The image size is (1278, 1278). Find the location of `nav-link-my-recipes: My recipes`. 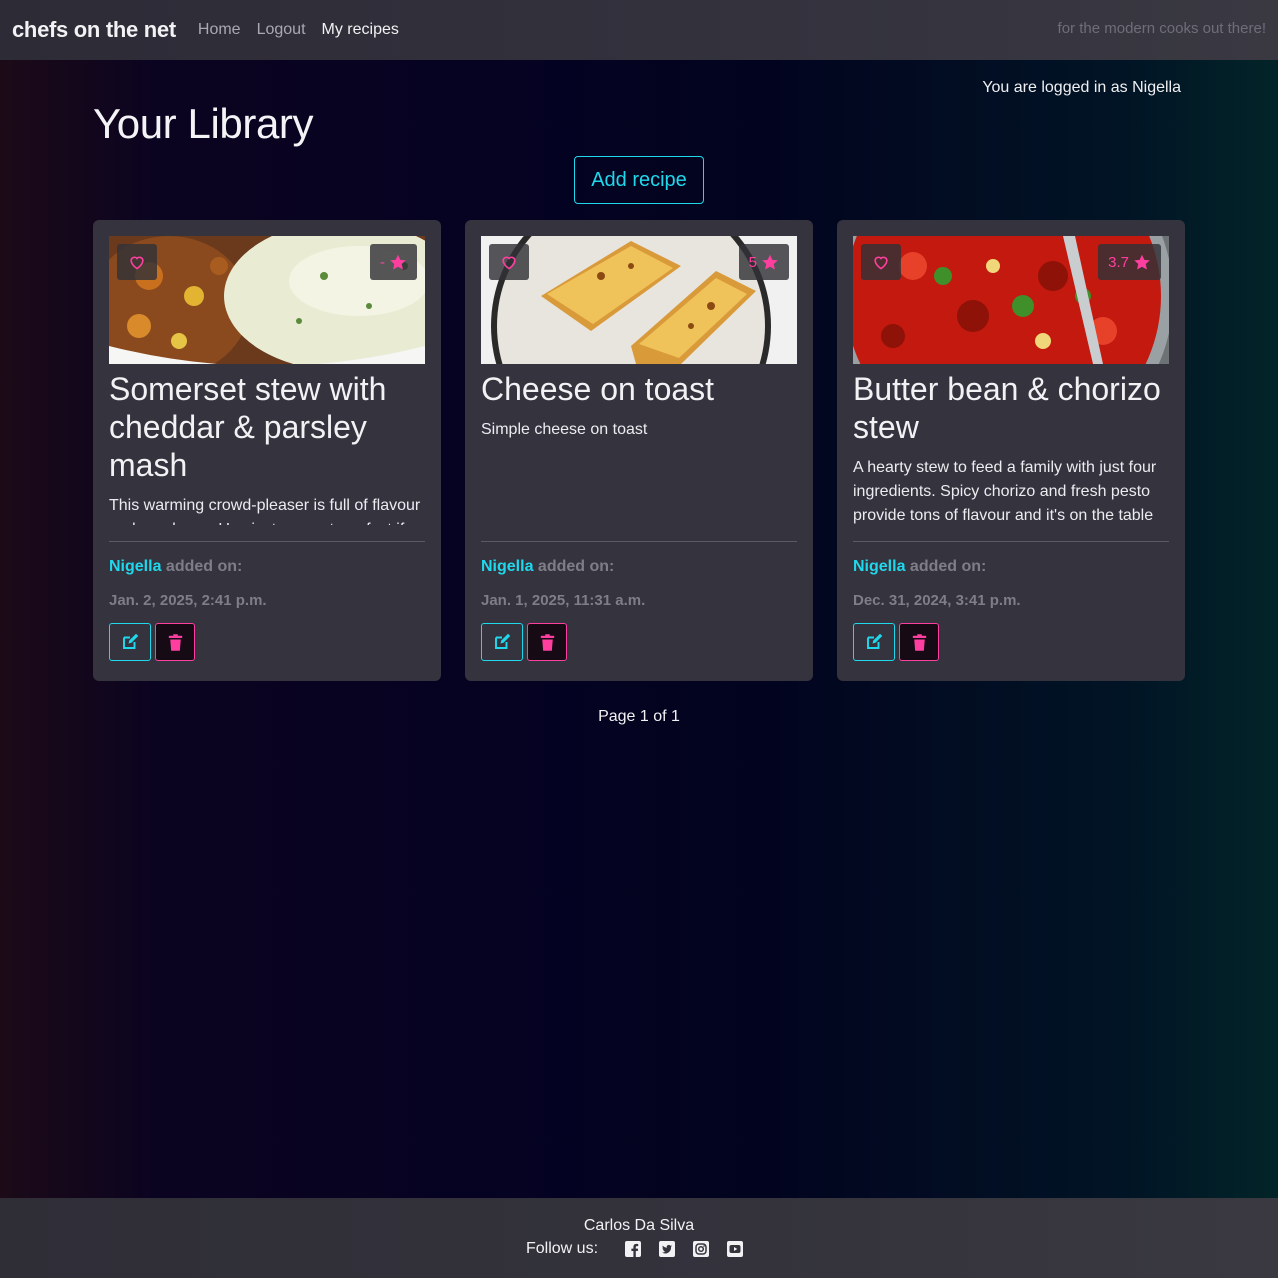

nav-link-my-recipes: My recipes is located at coordinates (360, 30).